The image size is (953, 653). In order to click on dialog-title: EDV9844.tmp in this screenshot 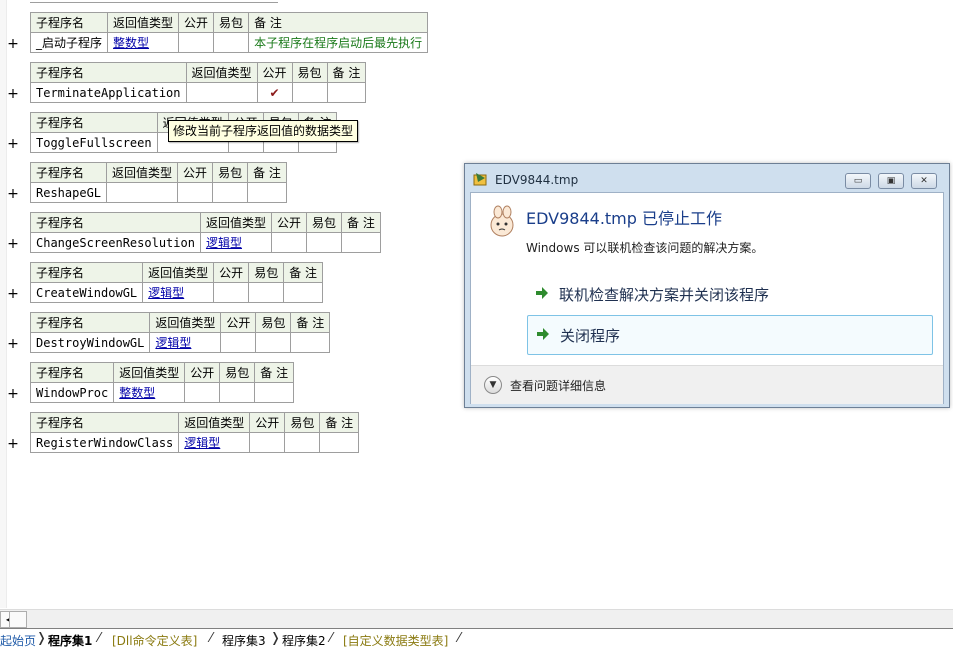, I will do `click(537, 180)`.